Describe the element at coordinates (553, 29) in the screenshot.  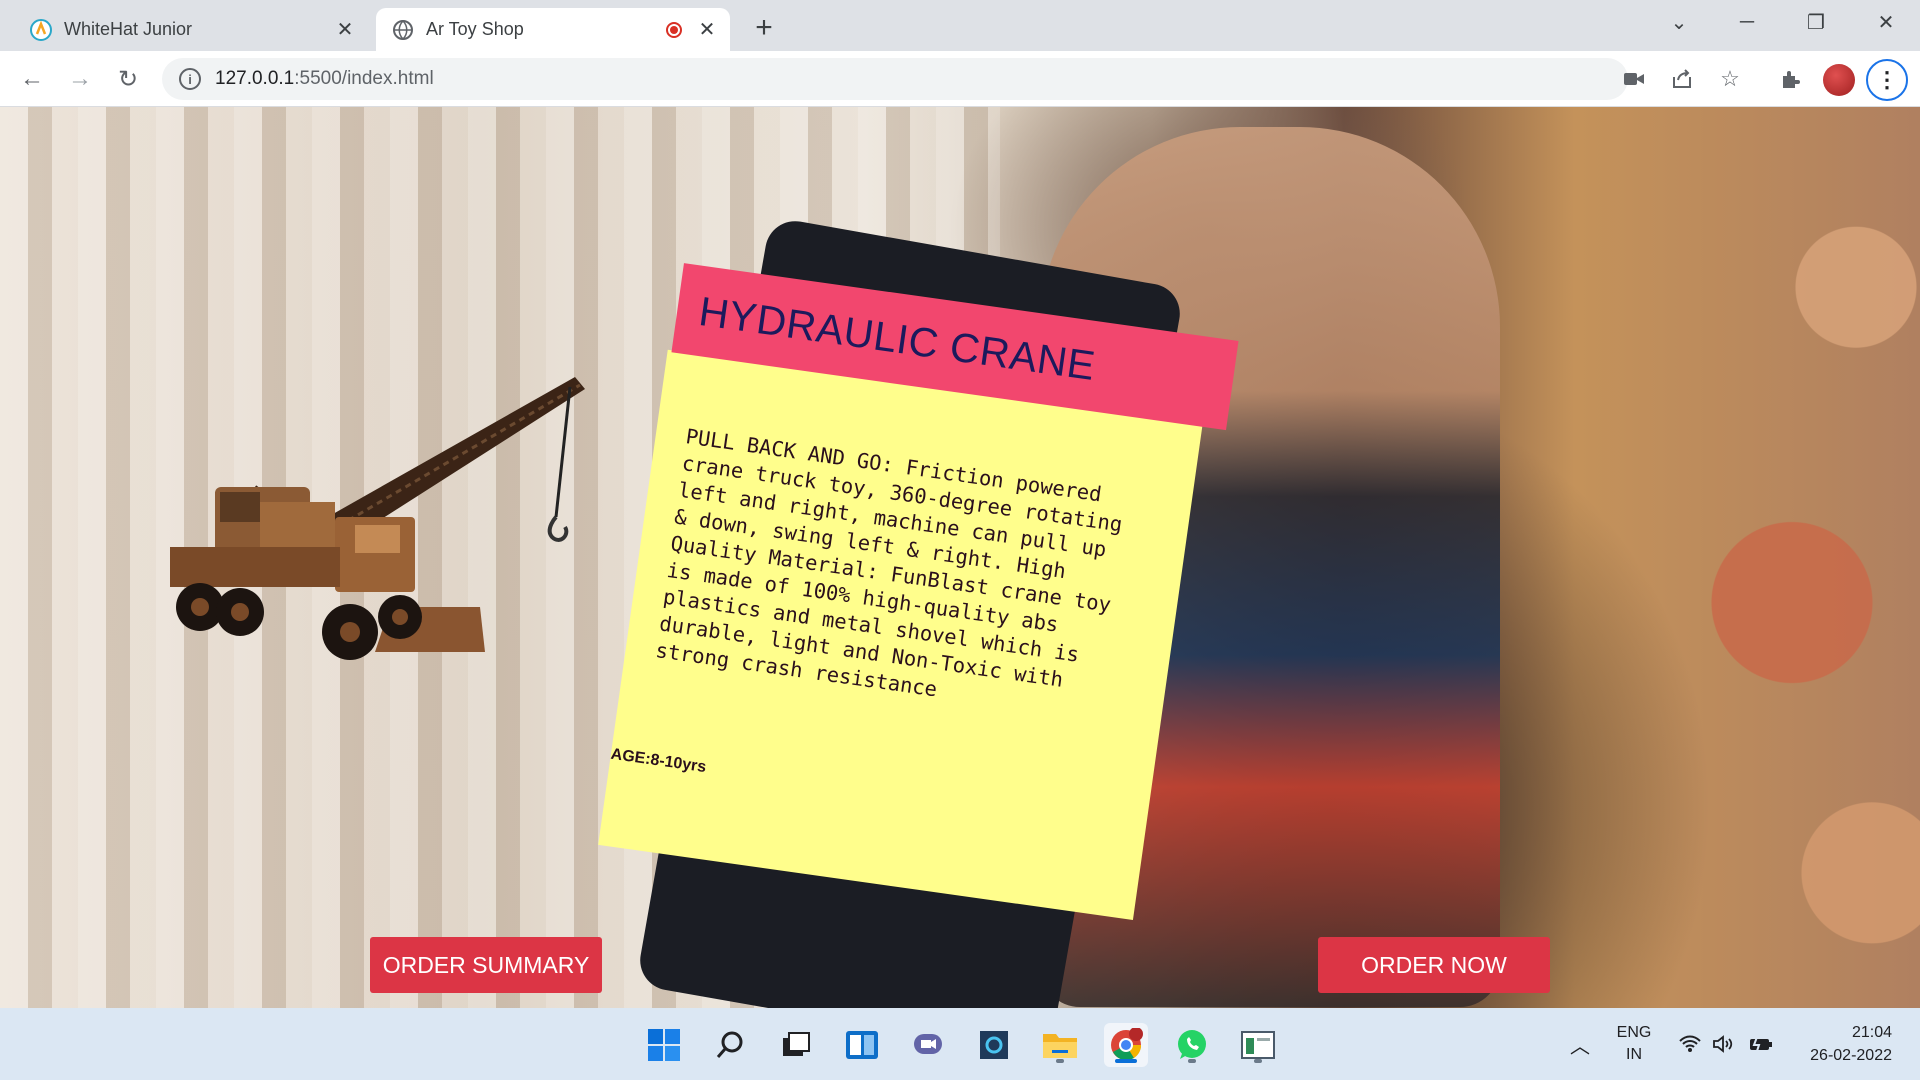
I see `tab-ar-toy-shop: Ar Toy Shop ✕` at that location.